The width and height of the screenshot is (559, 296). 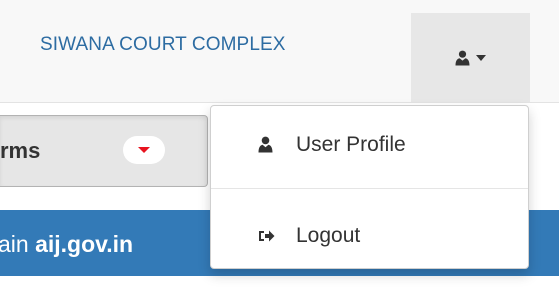 I want to click on forms-button-label: rms, so click(x=20, y=150).